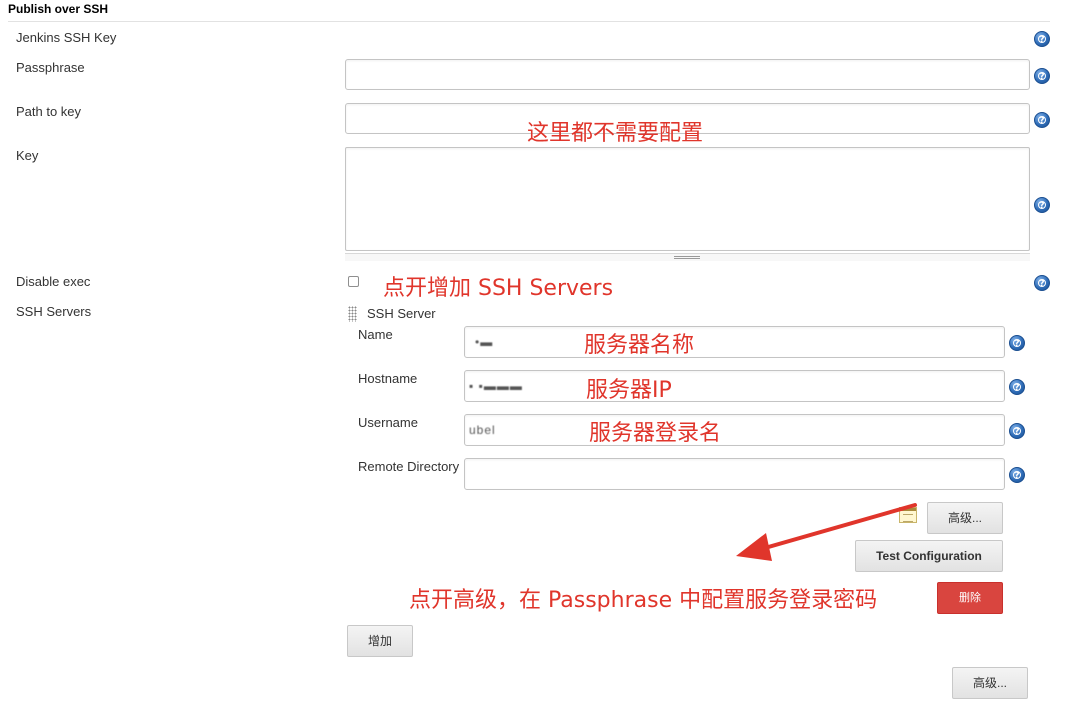 The height and width of the screenshot is (712, 1067). I want to click on annotation-server-ip: 服务器IP, so click(629, 390).